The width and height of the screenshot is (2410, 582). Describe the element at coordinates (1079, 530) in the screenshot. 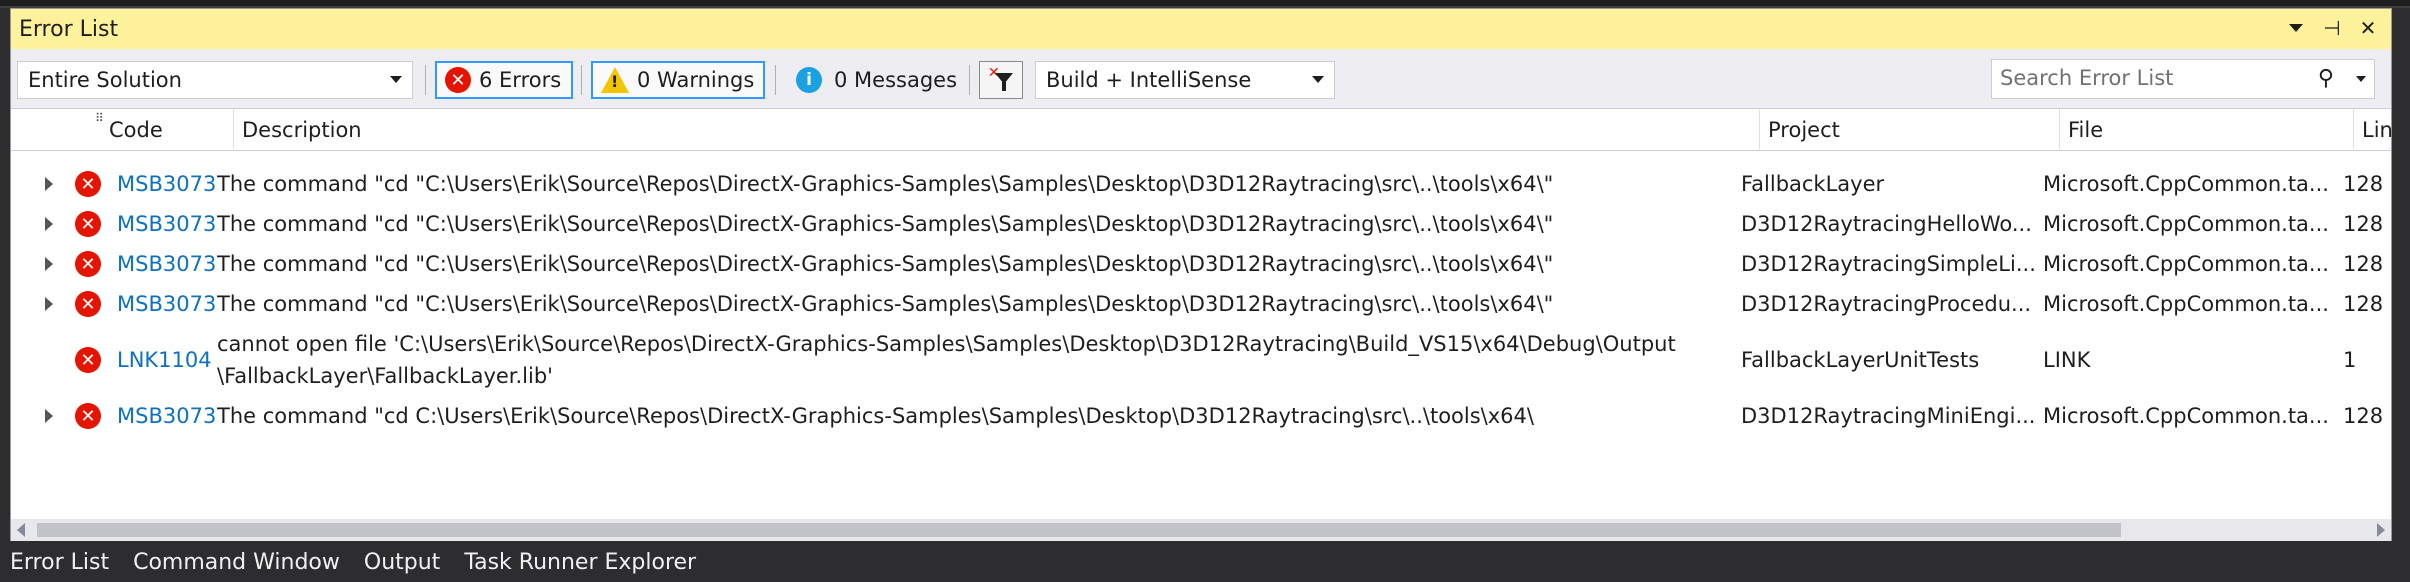

I see `scrollbar-thumb` at that location.